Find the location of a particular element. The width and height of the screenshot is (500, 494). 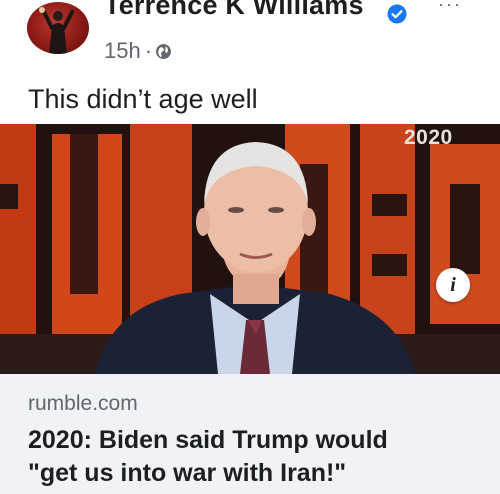

post-text: This didn’t age well is located at coordinates (143, 99).